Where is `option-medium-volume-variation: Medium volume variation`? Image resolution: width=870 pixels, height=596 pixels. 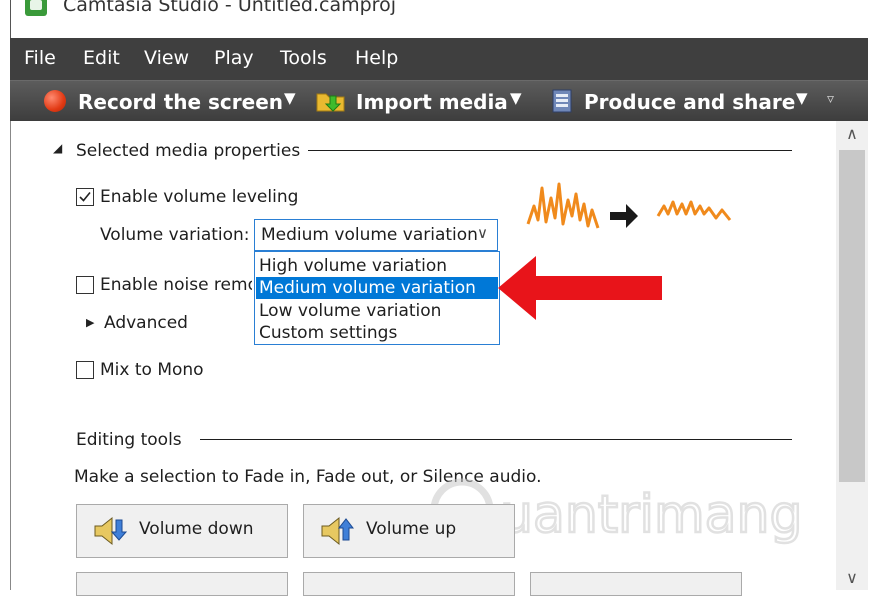 option-medium-volume-variation: Medium volume variation is located at coordinates (377, 288).